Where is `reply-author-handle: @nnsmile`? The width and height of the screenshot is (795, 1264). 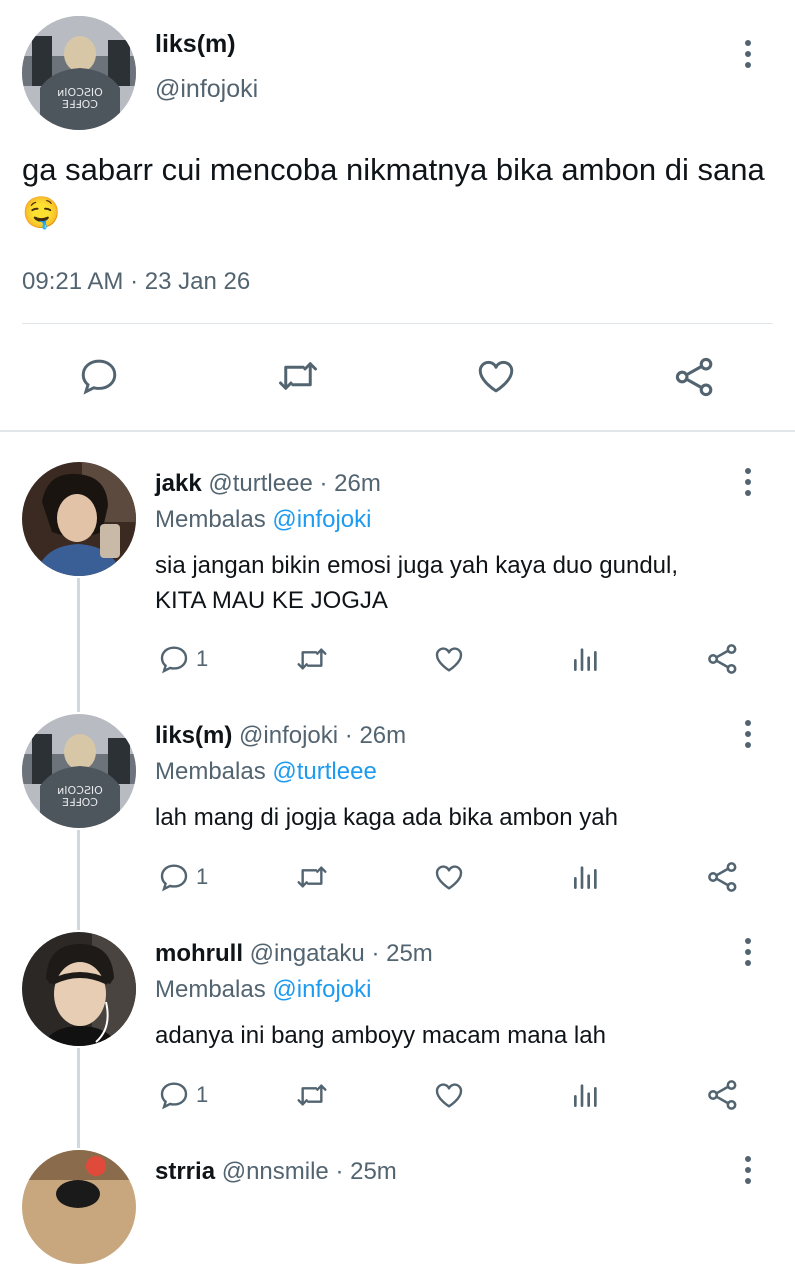
reply-author-handle: @nnsmile is located at coordinates (275, 1171).